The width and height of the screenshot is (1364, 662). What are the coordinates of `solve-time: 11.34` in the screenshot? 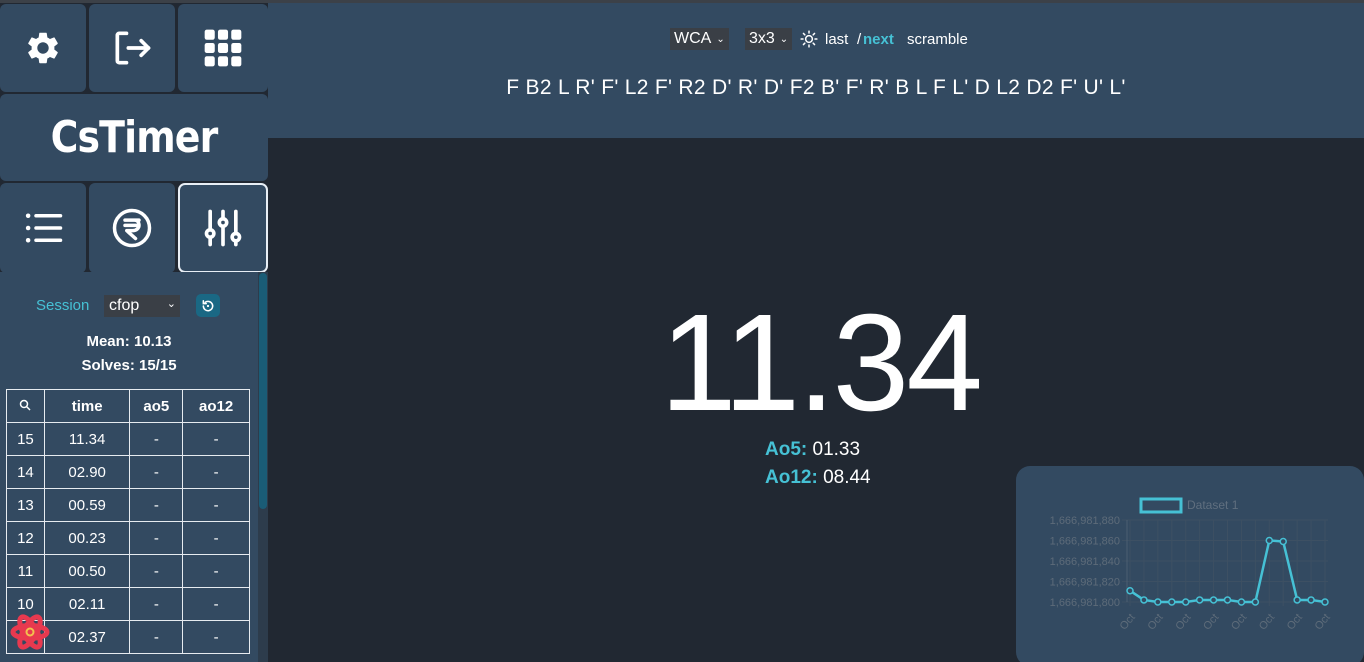 It's located at (87, 439).